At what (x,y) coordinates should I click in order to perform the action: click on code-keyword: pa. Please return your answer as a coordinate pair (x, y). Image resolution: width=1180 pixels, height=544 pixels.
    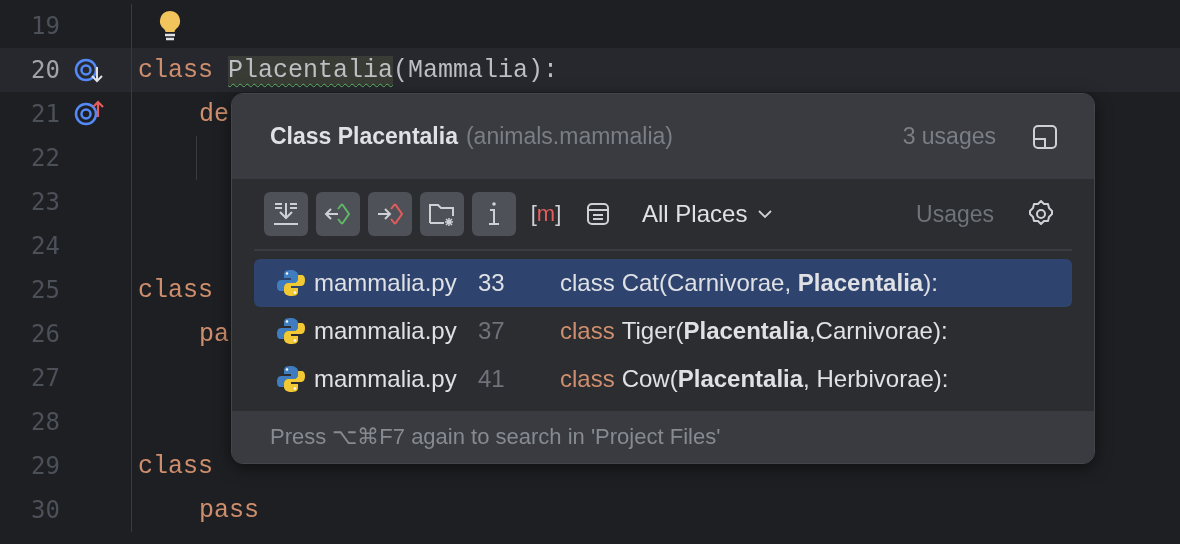
    Looking at the image, I should click on (214, 334).